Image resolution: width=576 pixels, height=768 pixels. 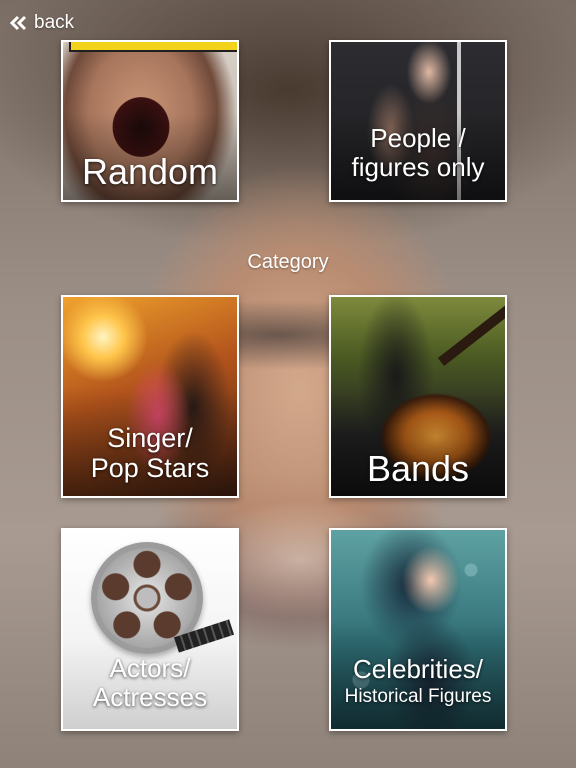 I want to click on guitar-neck, so click(x=471, y=334).